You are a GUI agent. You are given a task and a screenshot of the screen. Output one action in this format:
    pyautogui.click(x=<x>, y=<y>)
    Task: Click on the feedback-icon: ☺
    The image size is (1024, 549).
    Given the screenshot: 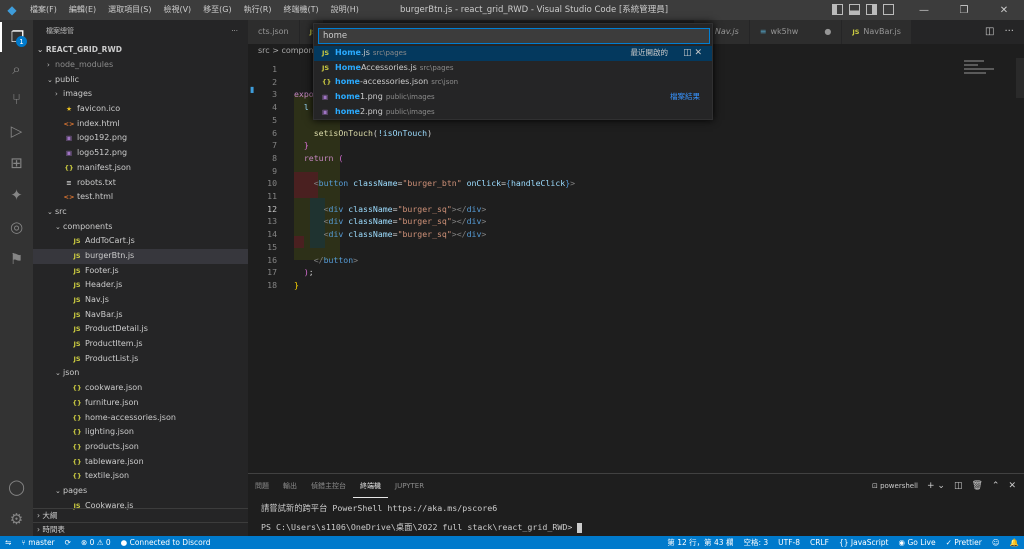 What is the action you would take?
    pyautogui.click(x=996, y=542)
    